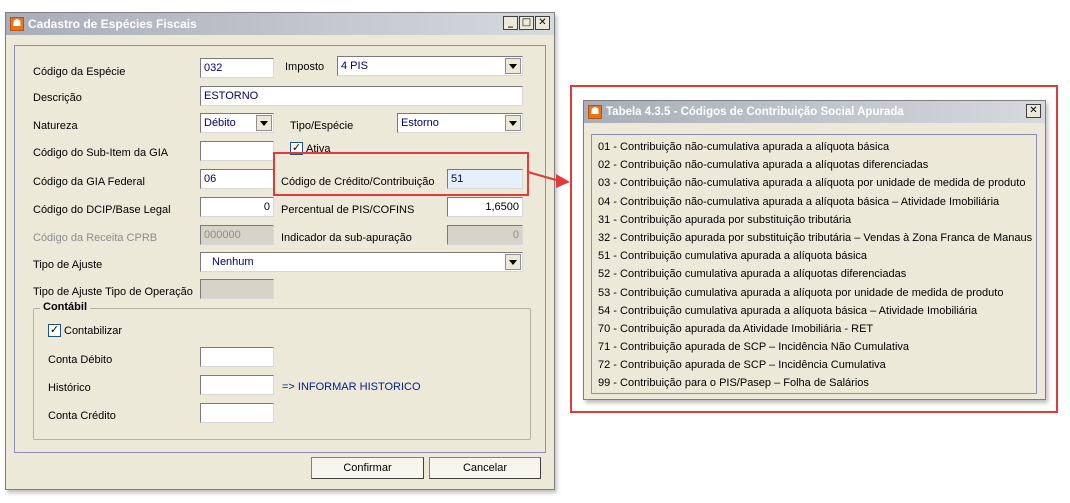 This screenshot has width=1070, height=503. Describe the element at coordinates (346, 238) in the screenshot. I see `sub-apuracao-label: Indicador da sub-apuração` at that location.